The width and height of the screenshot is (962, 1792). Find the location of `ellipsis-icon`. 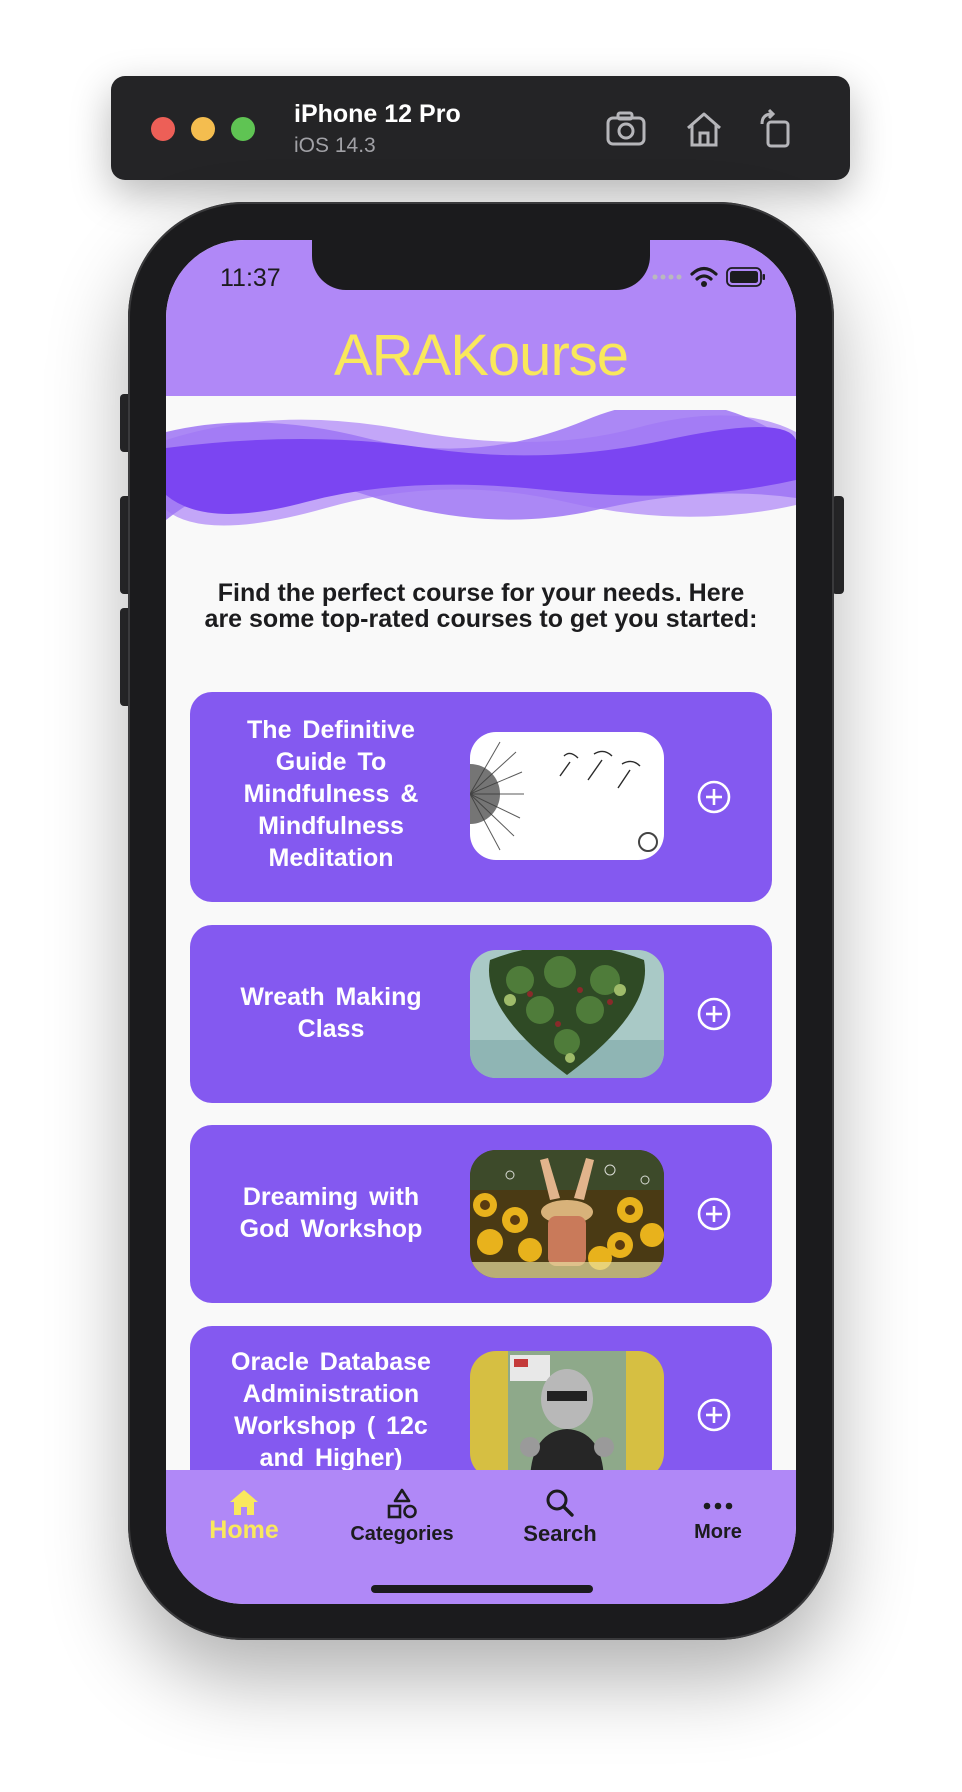

ellipsis-icon is located at coordinates (718, 1506).